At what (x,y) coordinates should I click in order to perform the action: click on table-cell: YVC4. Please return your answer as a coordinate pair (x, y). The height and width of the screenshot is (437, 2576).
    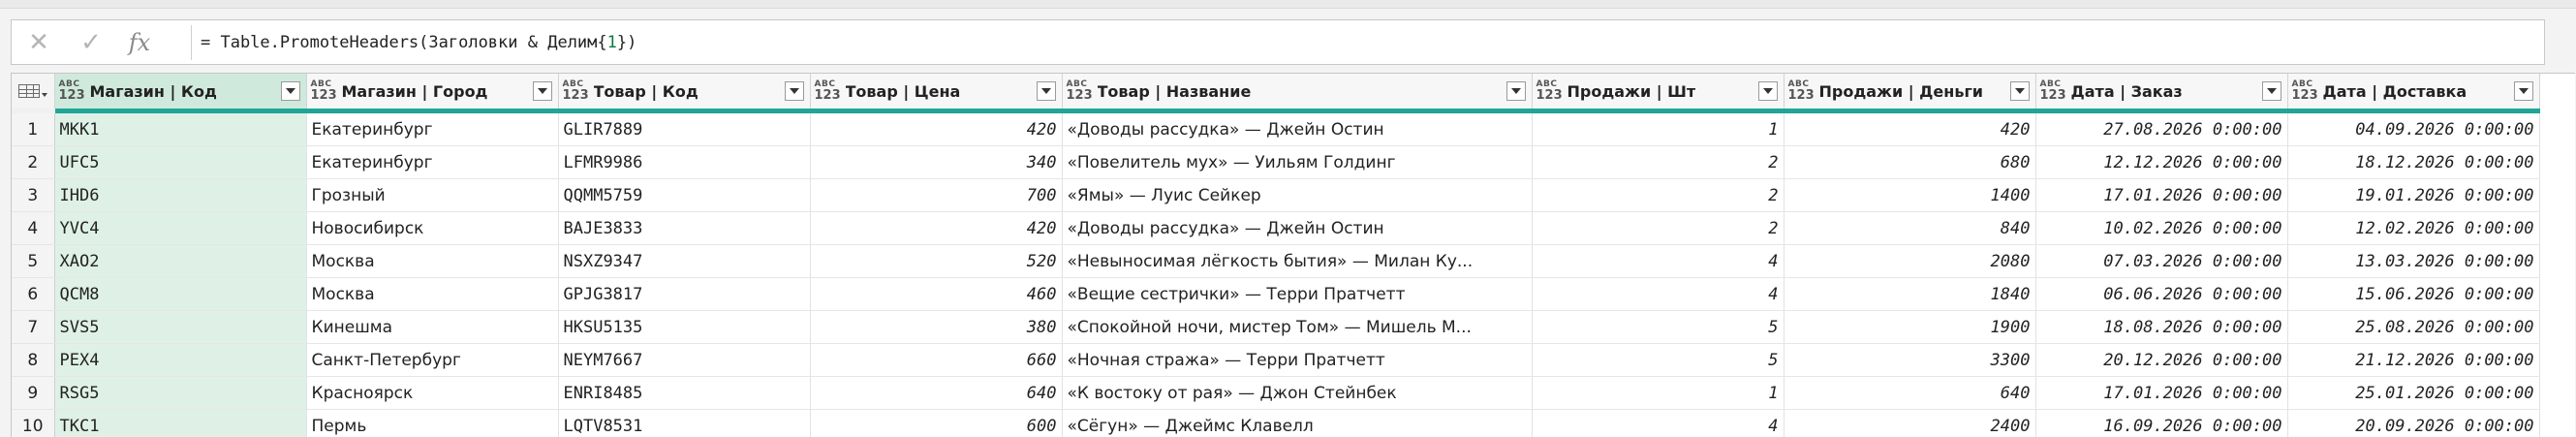
    Looking at the image, I should click on (180, 228).